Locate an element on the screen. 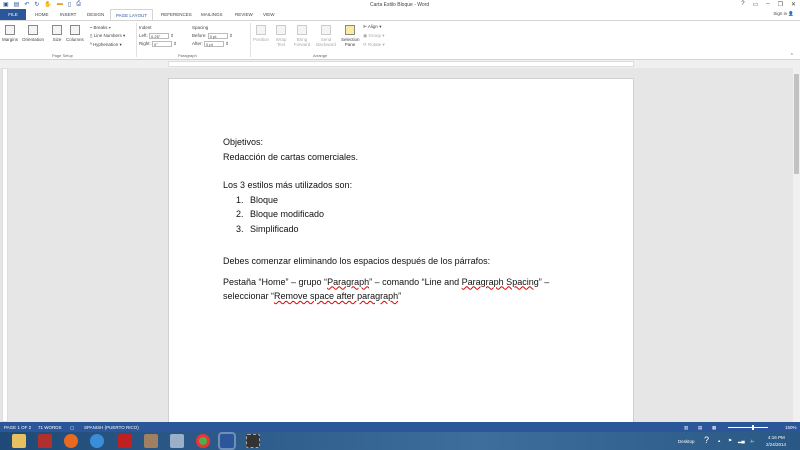 Image resolution: width=800 pixels, height=450 pixels. spacing-before-input: 0 pt is located at coordinates (217, 36).